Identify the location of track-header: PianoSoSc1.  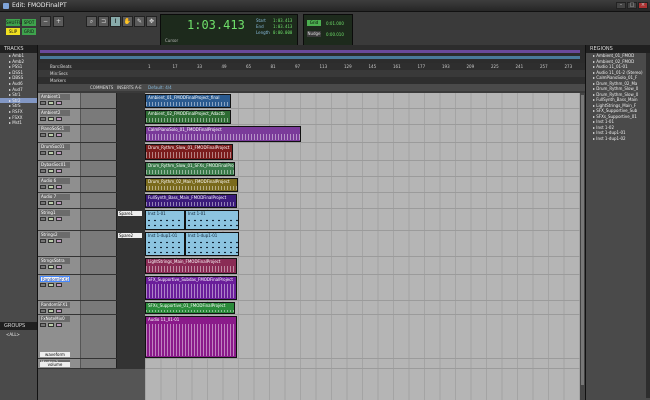
(91, 134).